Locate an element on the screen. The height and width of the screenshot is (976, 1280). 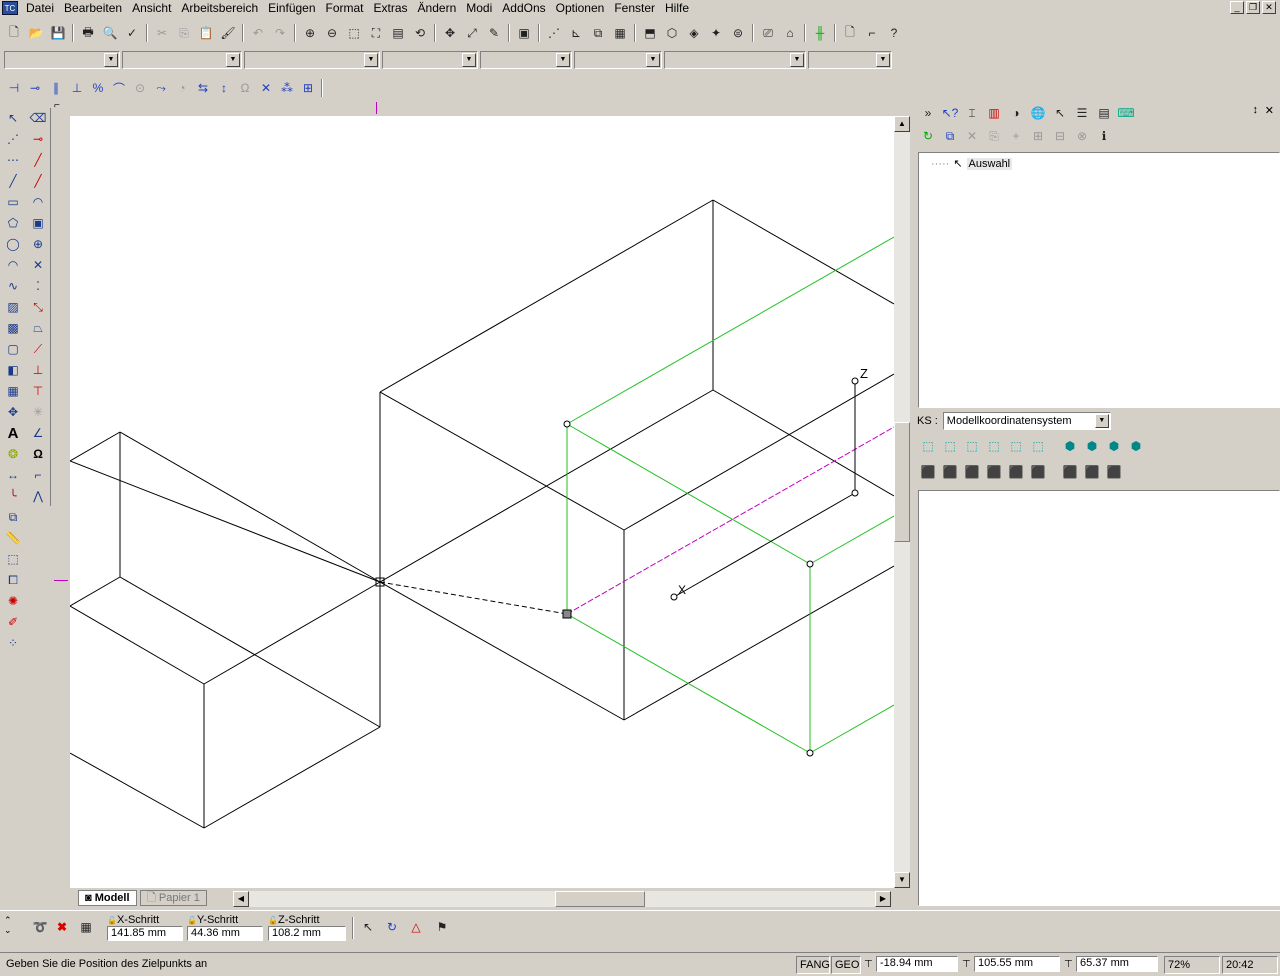
pan-icon: ✥ is located at coordinates (450, 33).